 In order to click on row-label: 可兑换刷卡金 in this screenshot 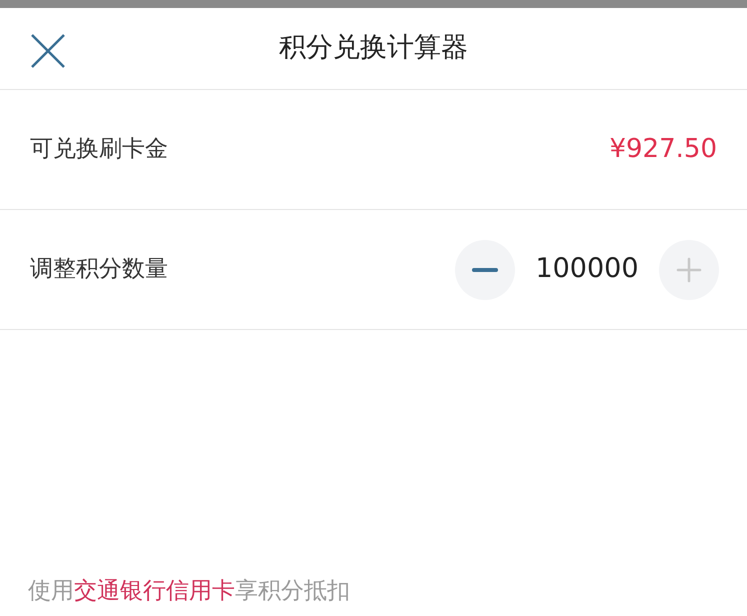, I will do `click(99, 149)`.